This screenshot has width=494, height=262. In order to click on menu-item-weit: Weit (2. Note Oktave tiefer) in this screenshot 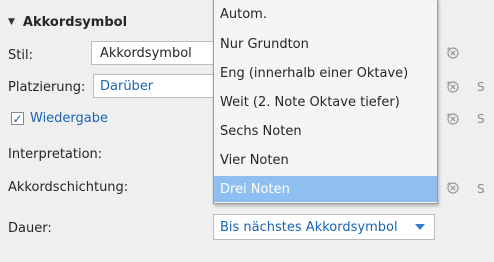, I will do `click(325, 102)`.